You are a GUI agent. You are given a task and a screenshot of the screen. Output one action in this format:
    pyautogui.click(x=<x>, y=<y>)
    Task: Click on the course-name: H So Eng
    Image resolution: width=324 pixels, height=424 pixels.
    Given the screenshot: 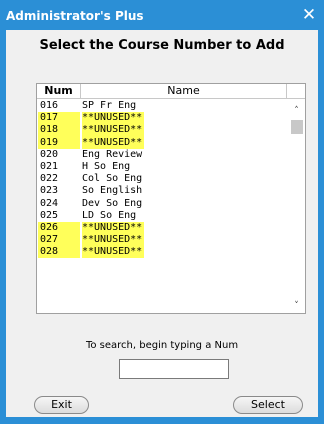 What is the action you would take?
    pyautogui.click(x=106, y=166)
    